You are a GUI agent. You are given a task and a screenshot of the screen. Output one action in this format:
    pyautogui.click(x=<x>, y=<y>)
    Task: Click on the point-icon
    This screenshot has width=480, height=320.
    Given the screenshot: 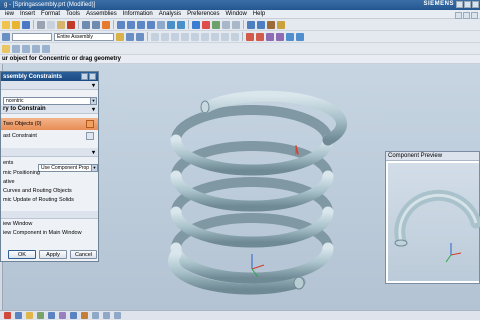 What is the action you would take?
    pyautogui.click(x=16, y=48)
    